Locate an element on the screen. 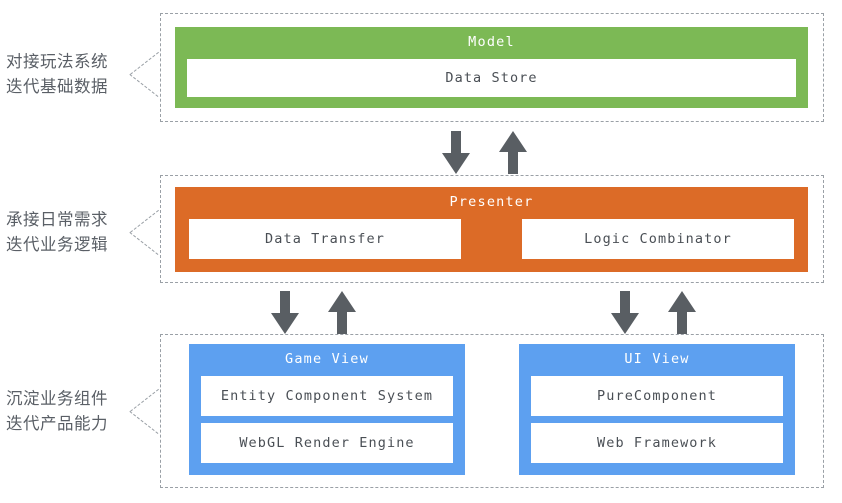 This screenshot has height=503, width=842. side-label-presenter-line2: 迭代业务逻辑 is located at coordinates (57, 244).